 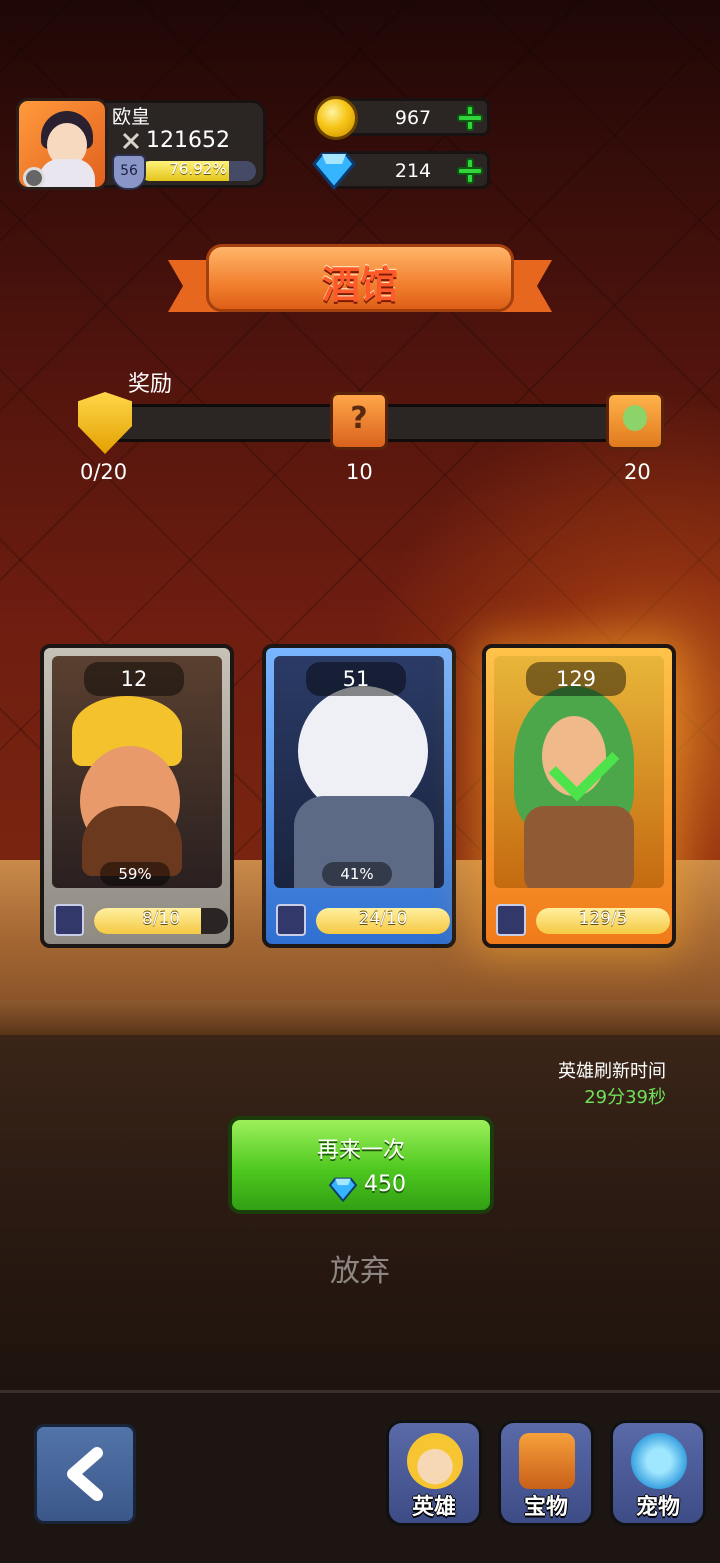 What do you see at coordinates (161, 919) in the screenshot?
I see `shard-progress-text: 8/10` at bounding box center [161, 919].